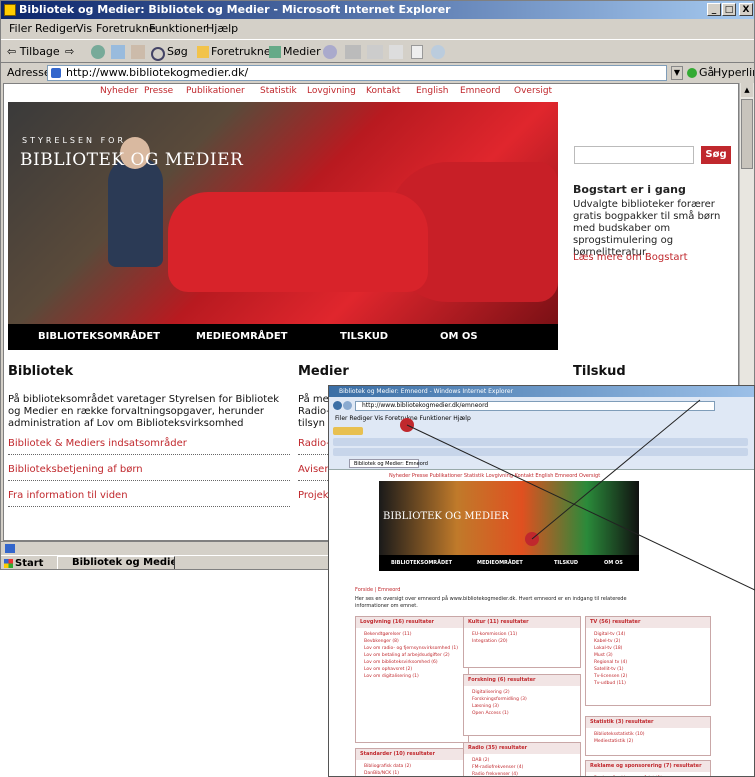  I want to click on page-status-icon, so click(10, 548).